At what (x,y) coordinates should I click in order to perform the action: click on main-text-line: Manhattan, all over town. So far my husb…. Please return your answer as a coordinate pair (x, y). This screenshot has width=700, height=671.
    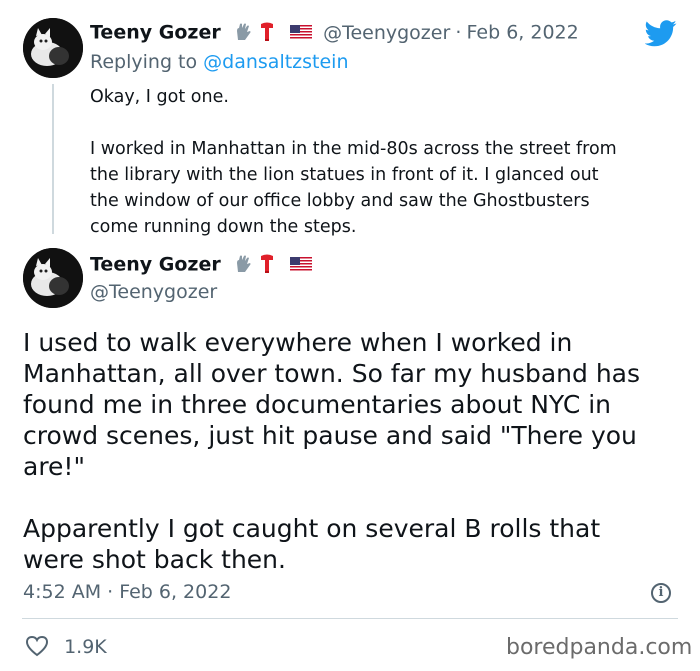
    Looking at the image, I should click on (332, 373).